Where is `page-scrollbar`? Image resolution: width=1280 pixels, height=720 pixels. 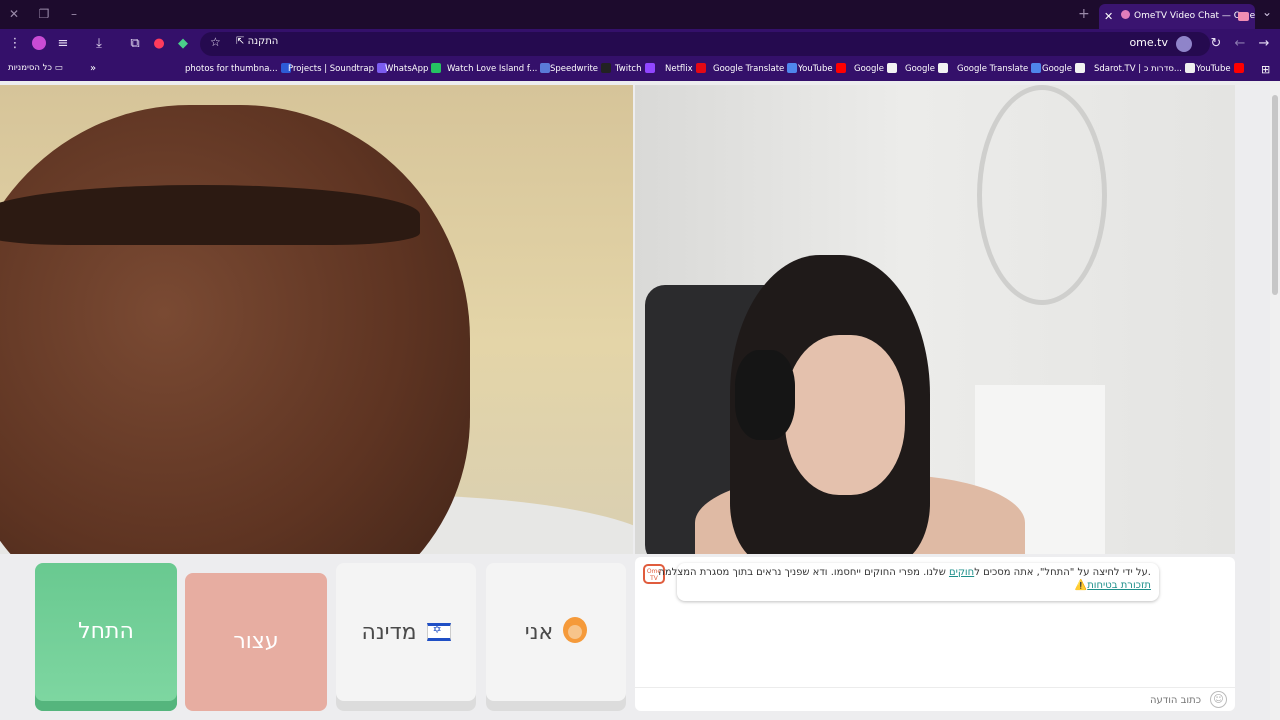 page-scrollbar is located at coordinates (1275, 400).